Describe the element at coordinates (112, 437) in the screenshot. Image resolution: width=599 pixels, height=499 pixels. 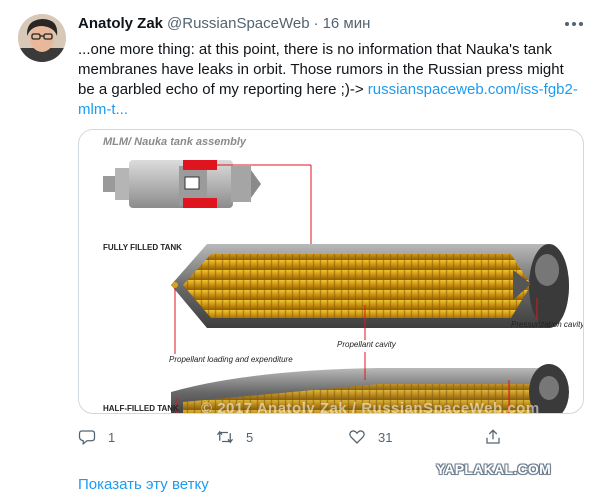
I see `reply-count: 1` at that location.